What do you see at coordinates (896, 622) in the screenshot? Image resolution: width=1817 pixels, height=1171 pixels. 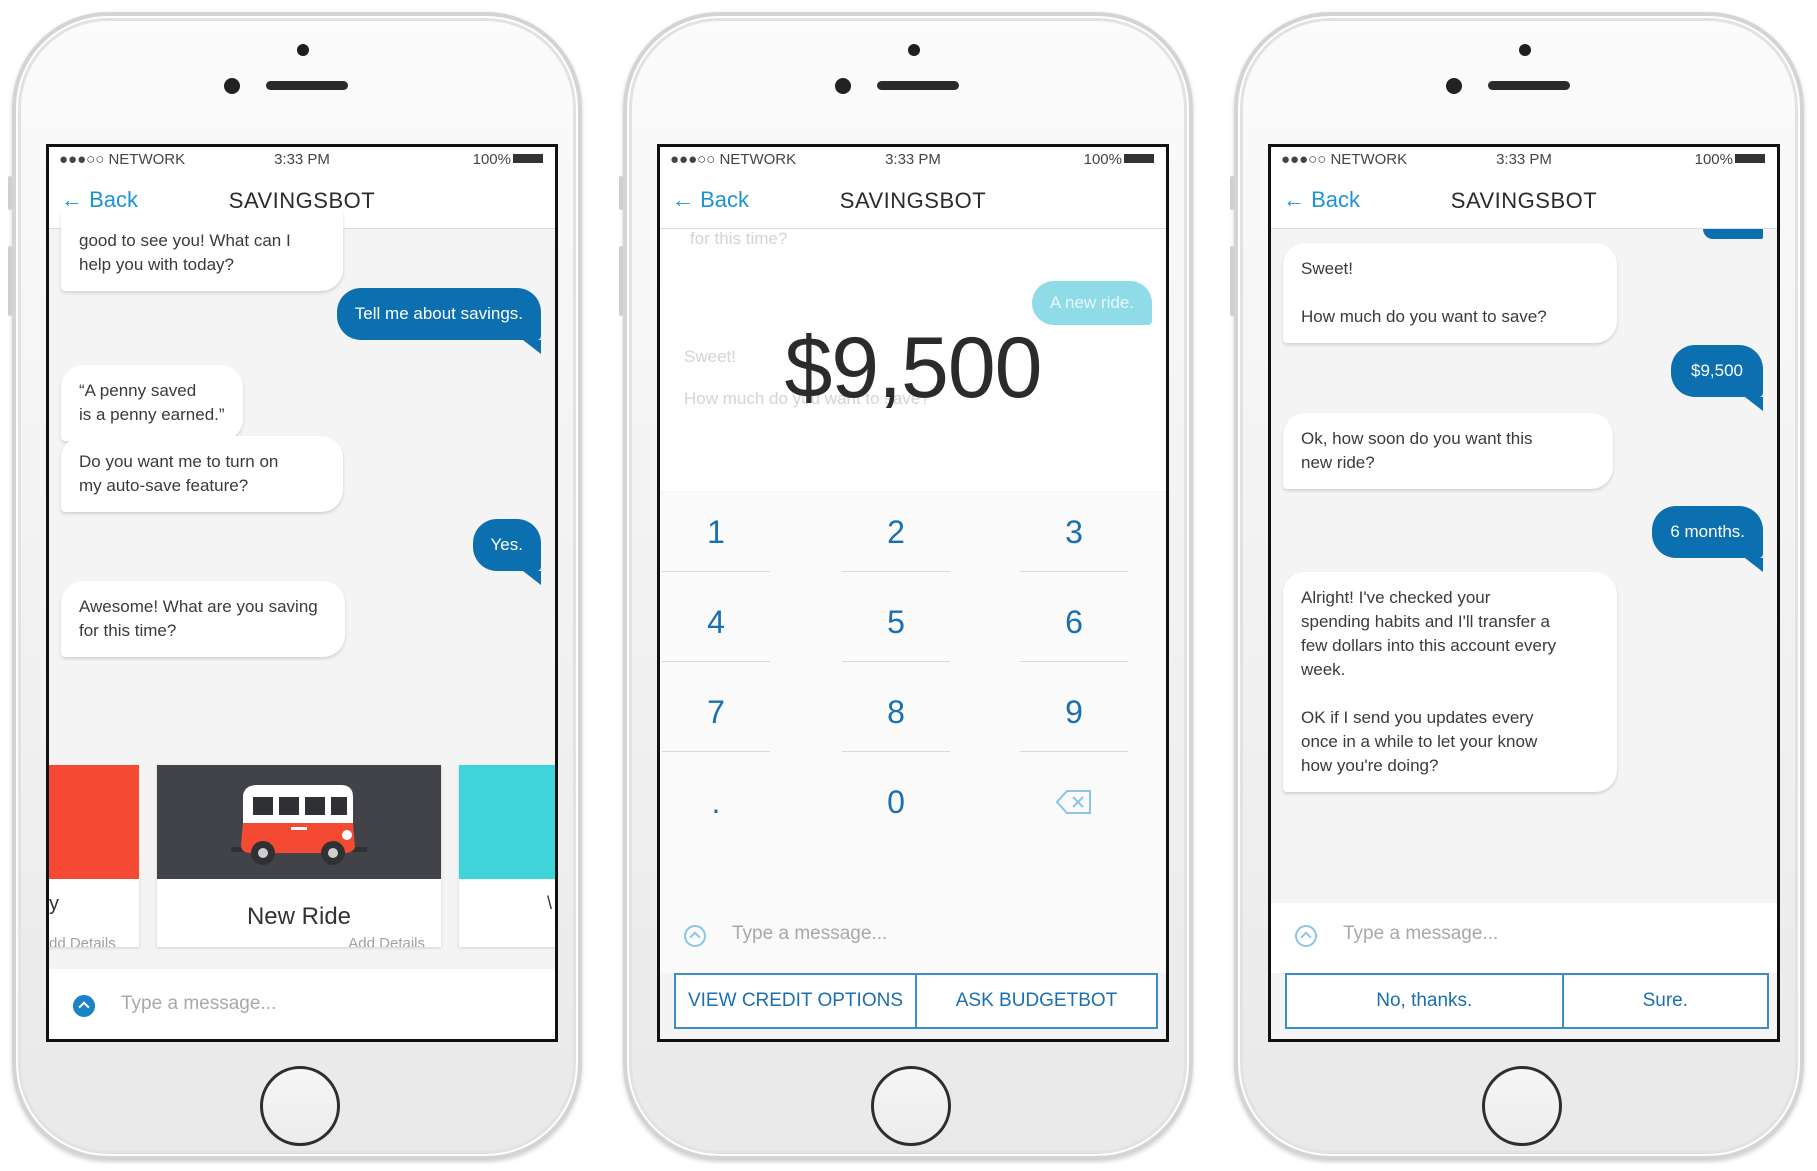 I see `key-5: 5` at bounding box center [896, 622].